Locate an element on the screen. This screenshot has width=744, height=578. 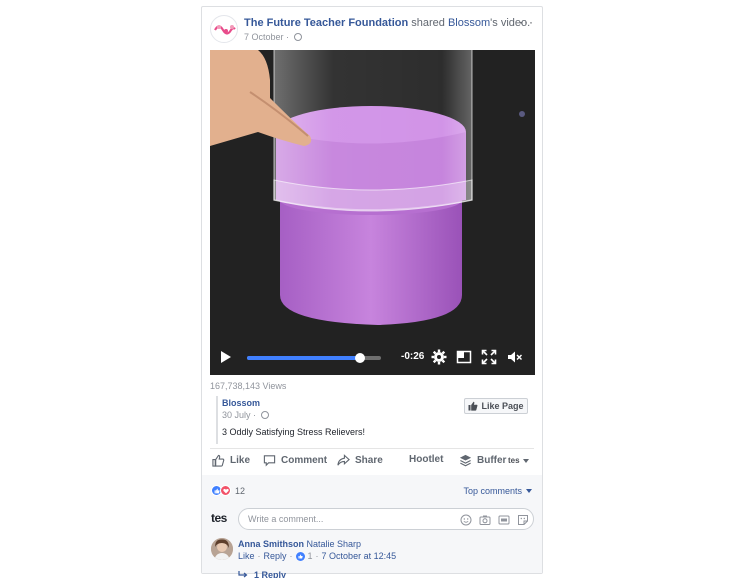
buffer-action-button: Buffer is located at coordinates (482, 460).